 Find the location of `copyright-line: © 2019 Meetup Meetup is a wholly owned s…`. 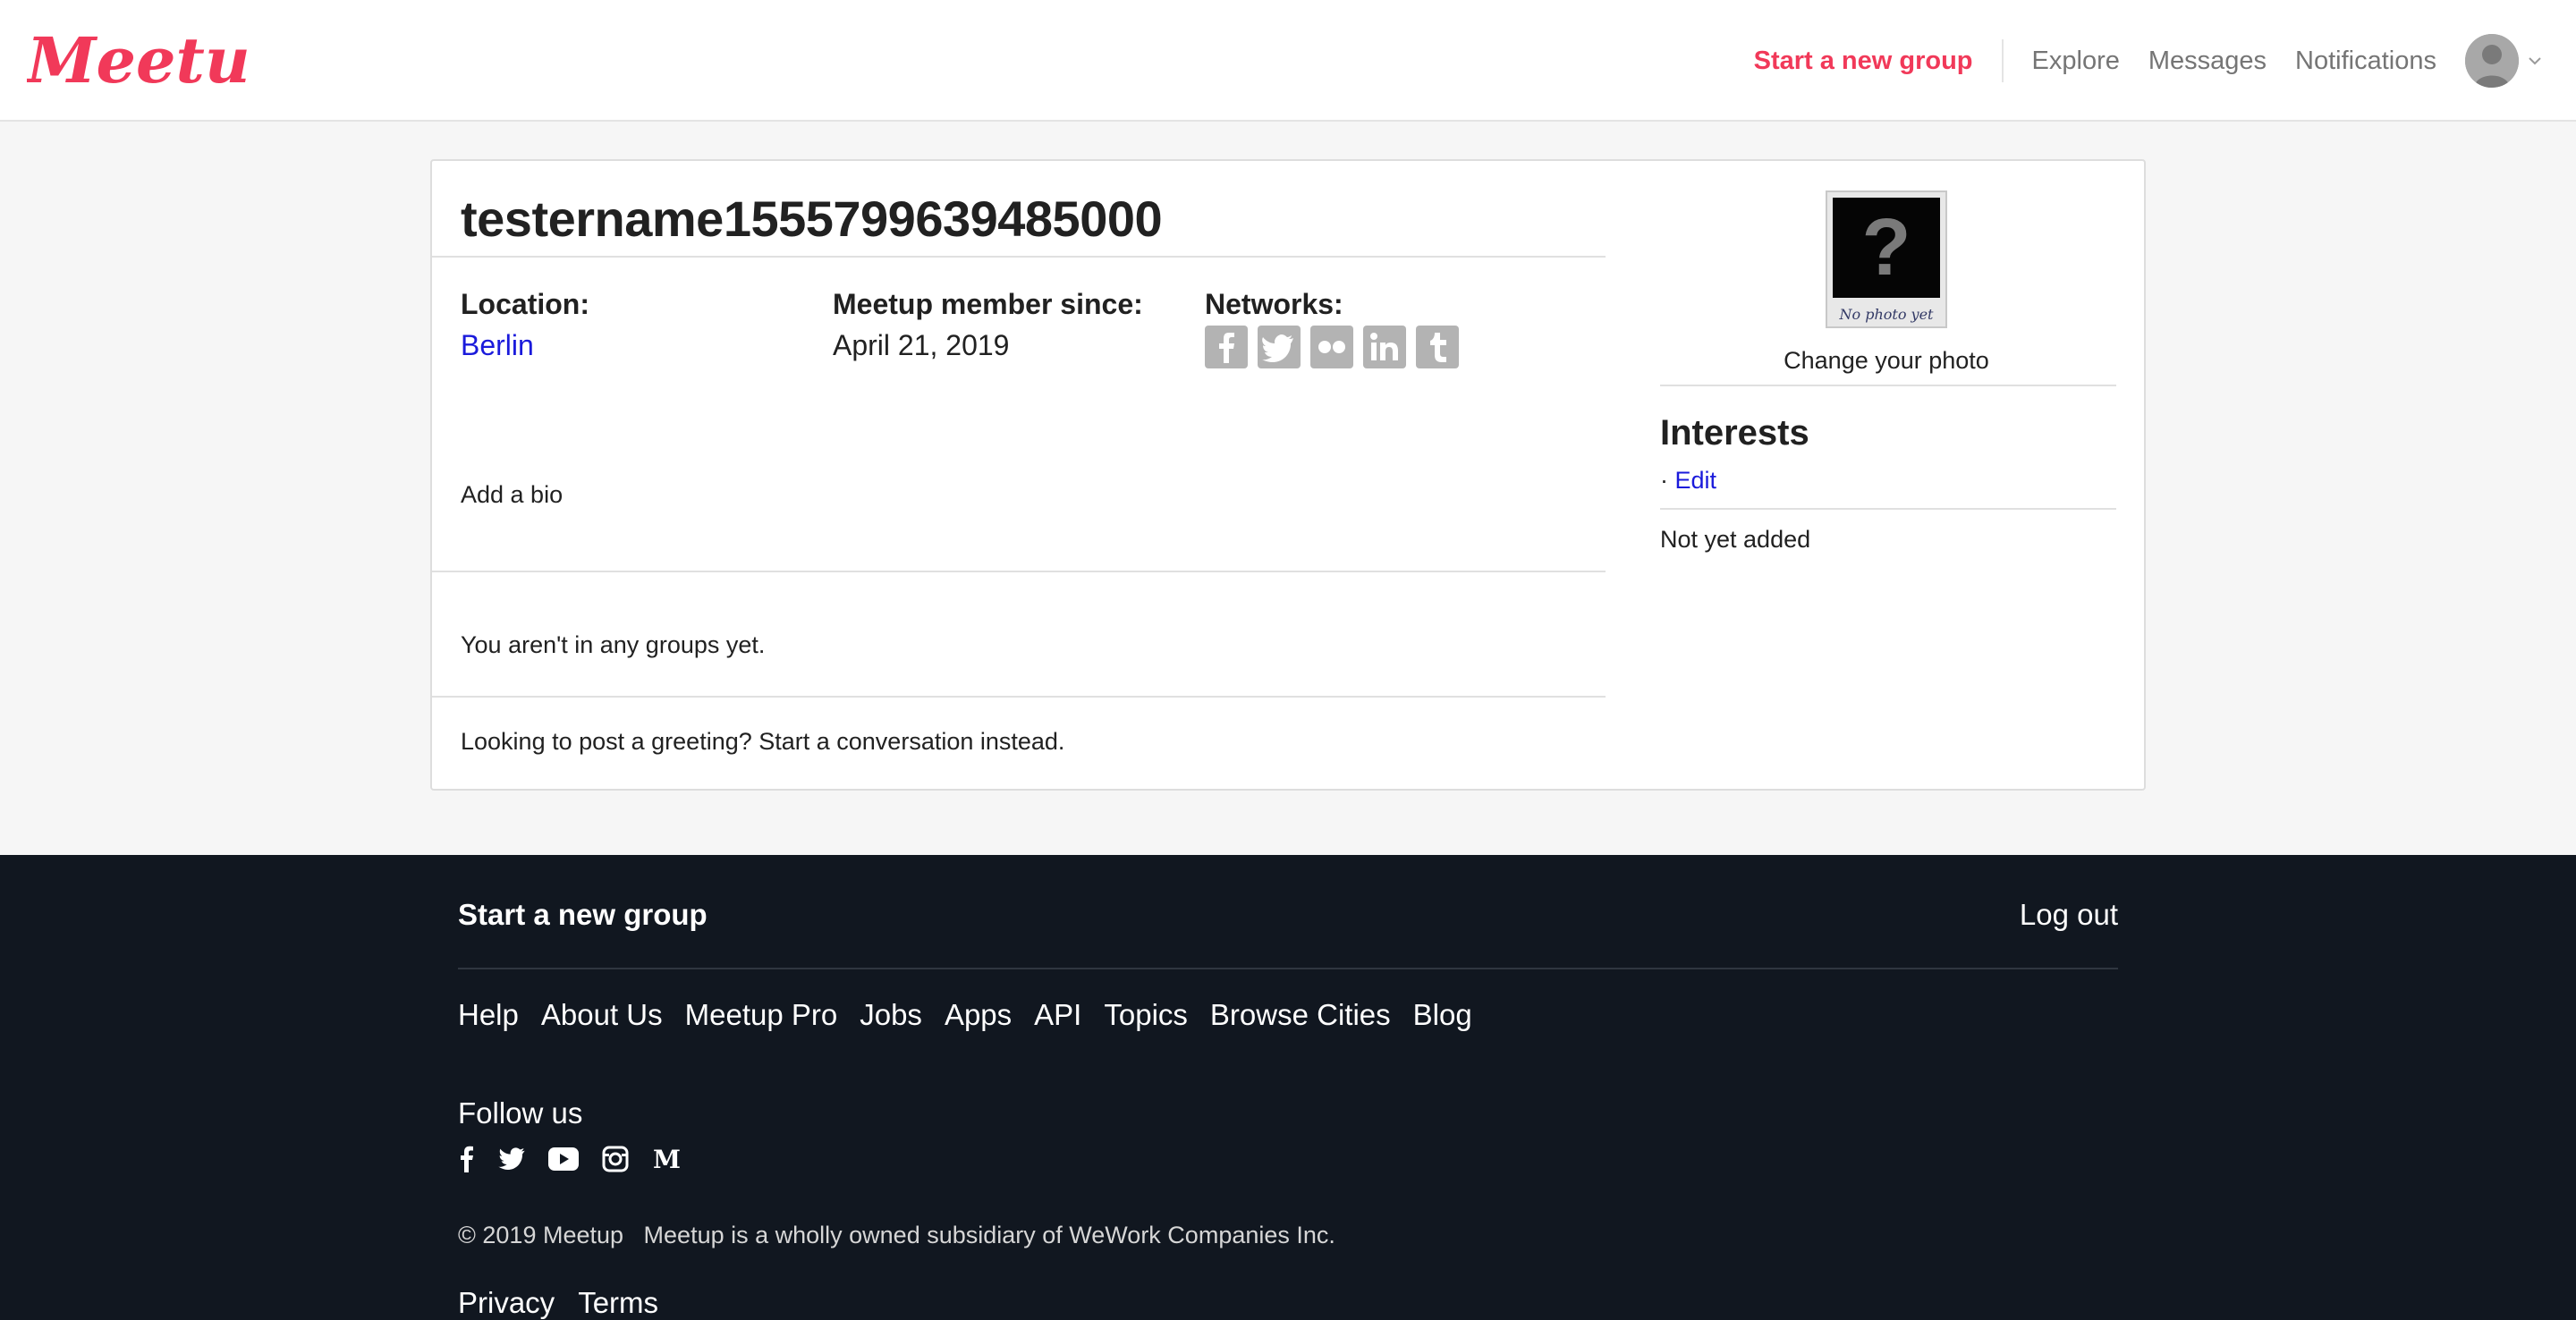

copyright-line: © 2019 Meetup Meetup is a wholly owned s… is located at coordinates (896, 1235).